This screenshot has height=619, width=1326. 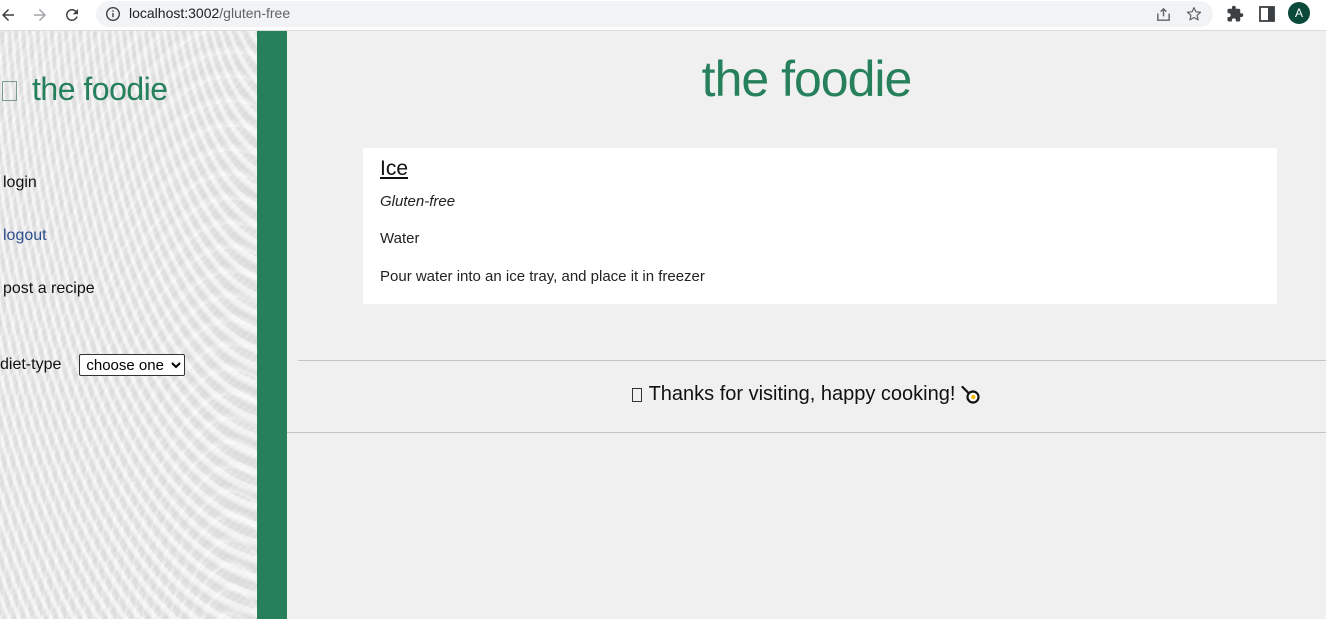 I want to click on diet-type-filter: diet-type choose one, so click(x=93, y=365).